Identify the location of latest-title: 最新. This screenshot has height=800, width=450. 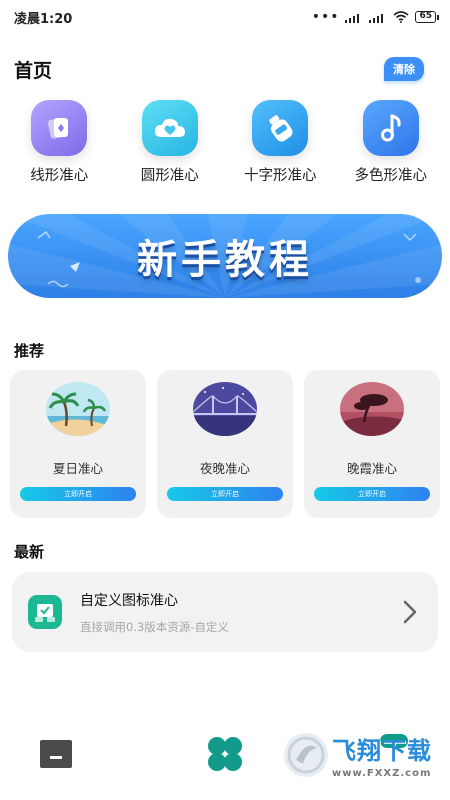
(29, 552).